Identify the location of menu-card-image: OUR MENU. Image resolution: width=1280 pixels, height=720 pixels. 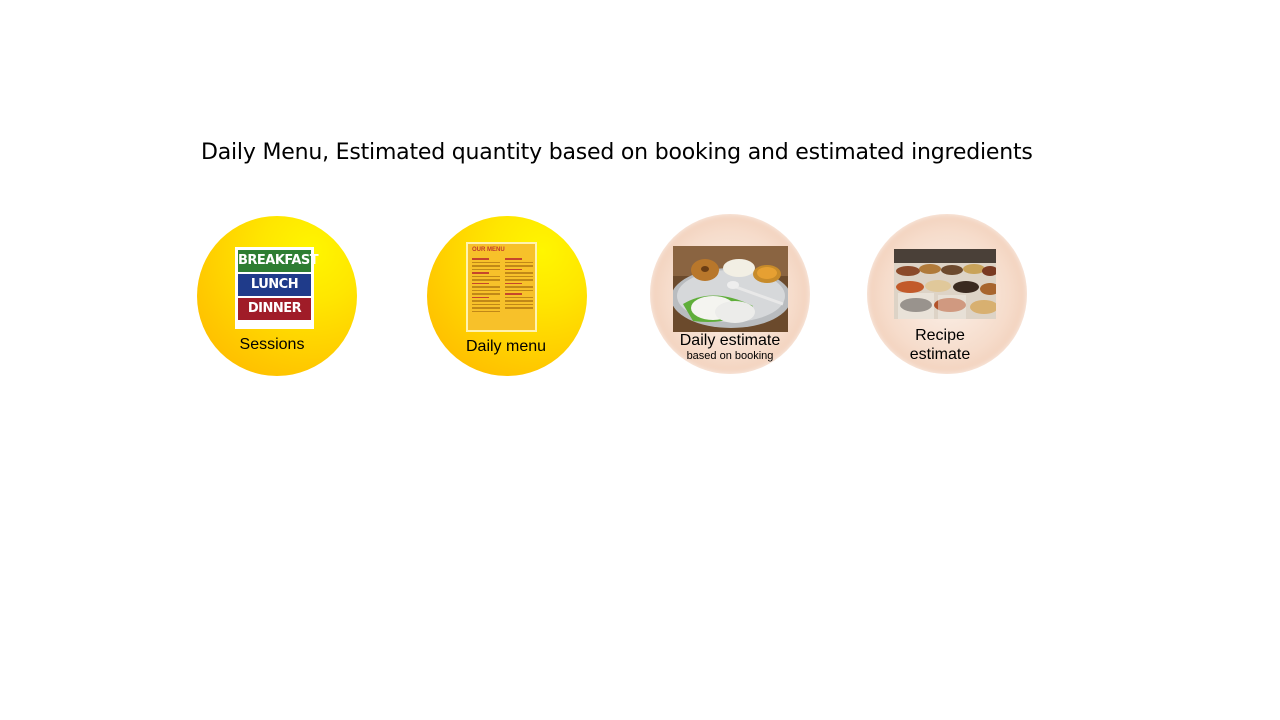
(501, 287).